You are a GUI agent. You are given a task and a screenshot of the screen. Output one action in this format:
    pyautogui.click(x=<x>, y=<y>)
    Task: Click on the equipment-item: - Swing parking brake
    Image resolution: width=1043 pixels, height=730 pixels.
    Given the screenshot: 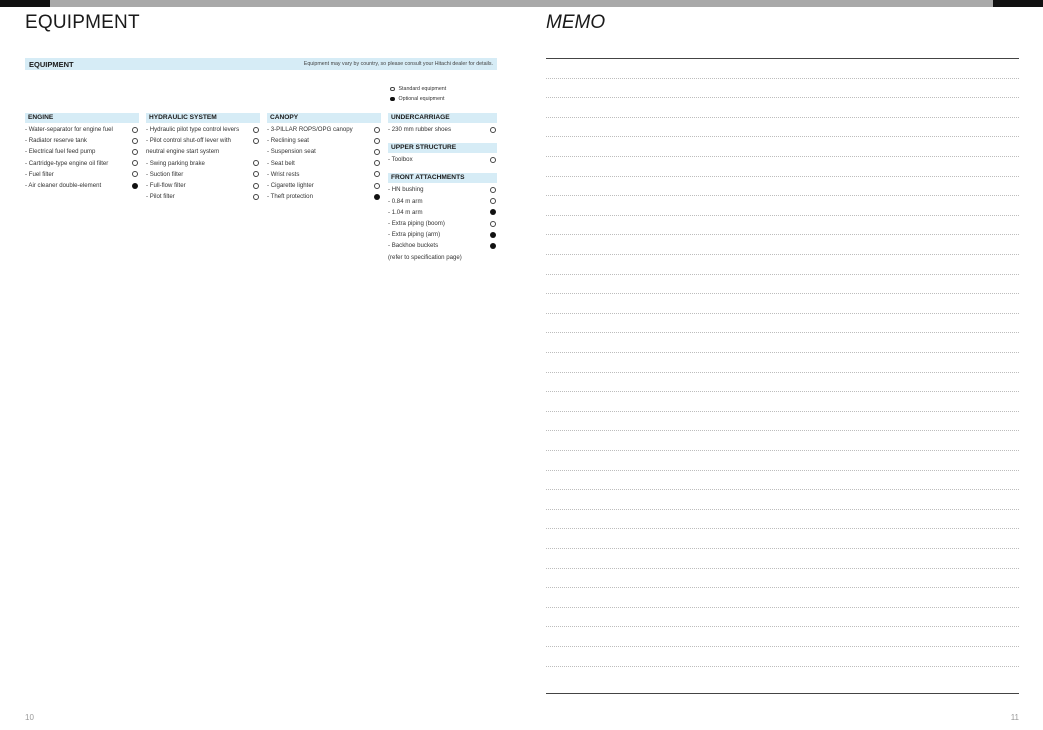 What is the action you would take?
    pyautogui.click(x=203, y=163)
    